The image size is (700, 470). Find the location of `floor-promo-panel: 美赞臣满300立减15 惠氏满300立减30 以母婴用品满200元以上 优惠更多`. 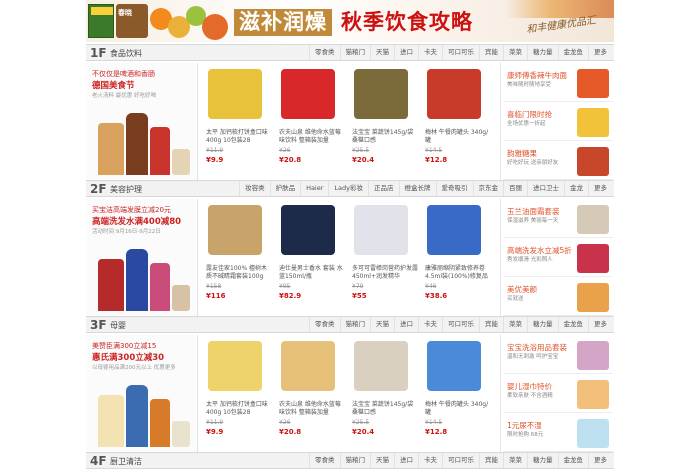

floor-promo-panel: 美赞臣满300立减15 惠氏满300立减30 以母婴用品满200元以上 优惠更多 is located at coordinates (142, 394).